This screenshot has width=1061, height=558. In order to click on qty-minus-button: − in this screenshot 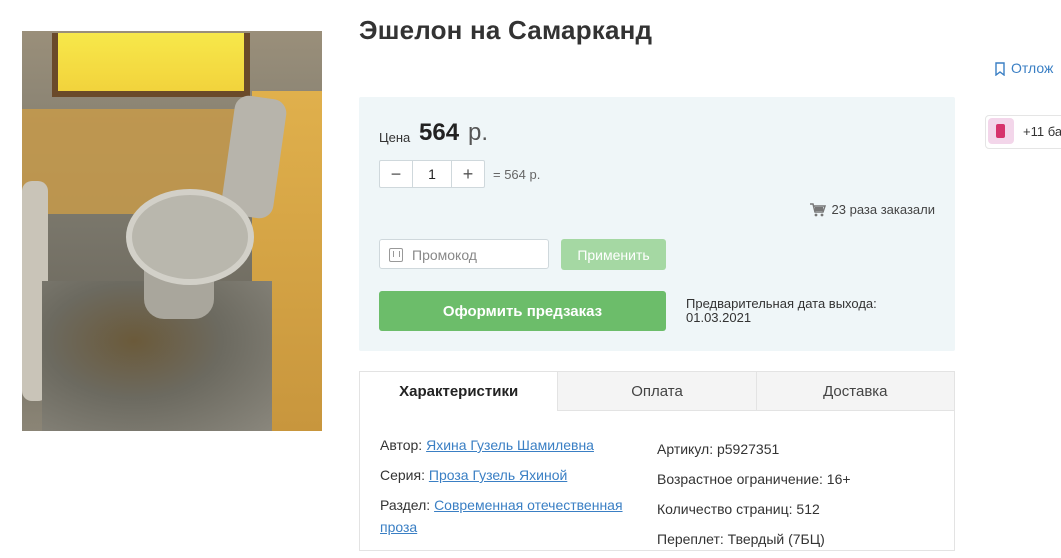, I will do `click(396, 174)`.